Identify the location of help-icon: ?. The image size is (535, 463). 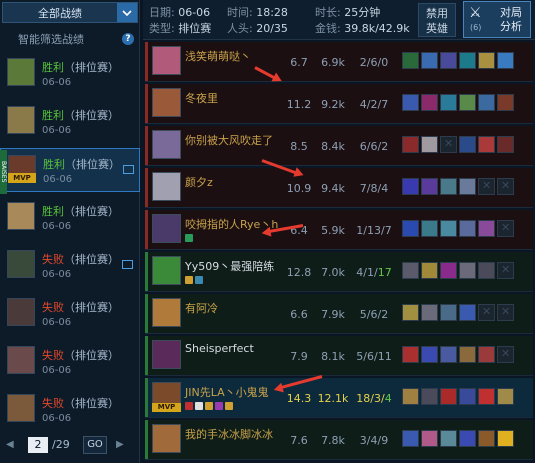
(128, 39).